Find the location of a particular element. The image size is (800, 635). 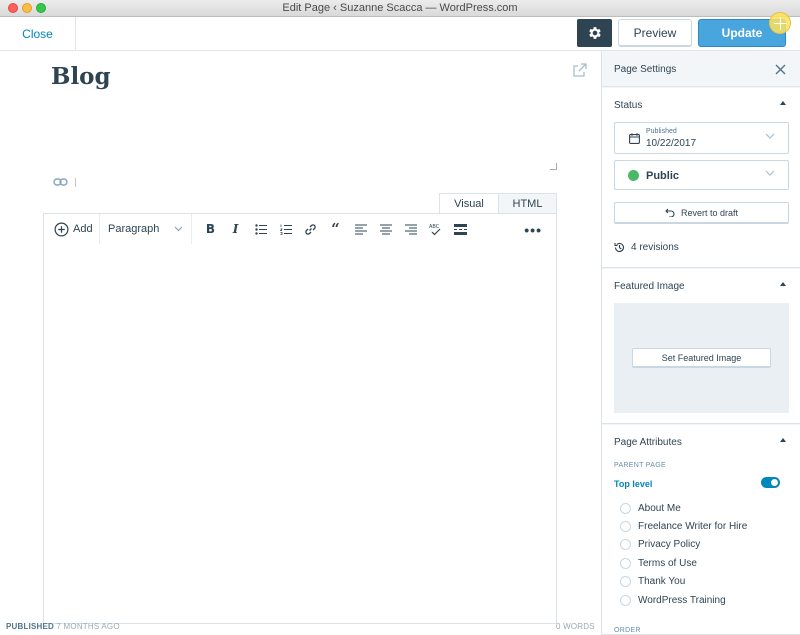

italic-icon: I is located at coordinates (235, 229).